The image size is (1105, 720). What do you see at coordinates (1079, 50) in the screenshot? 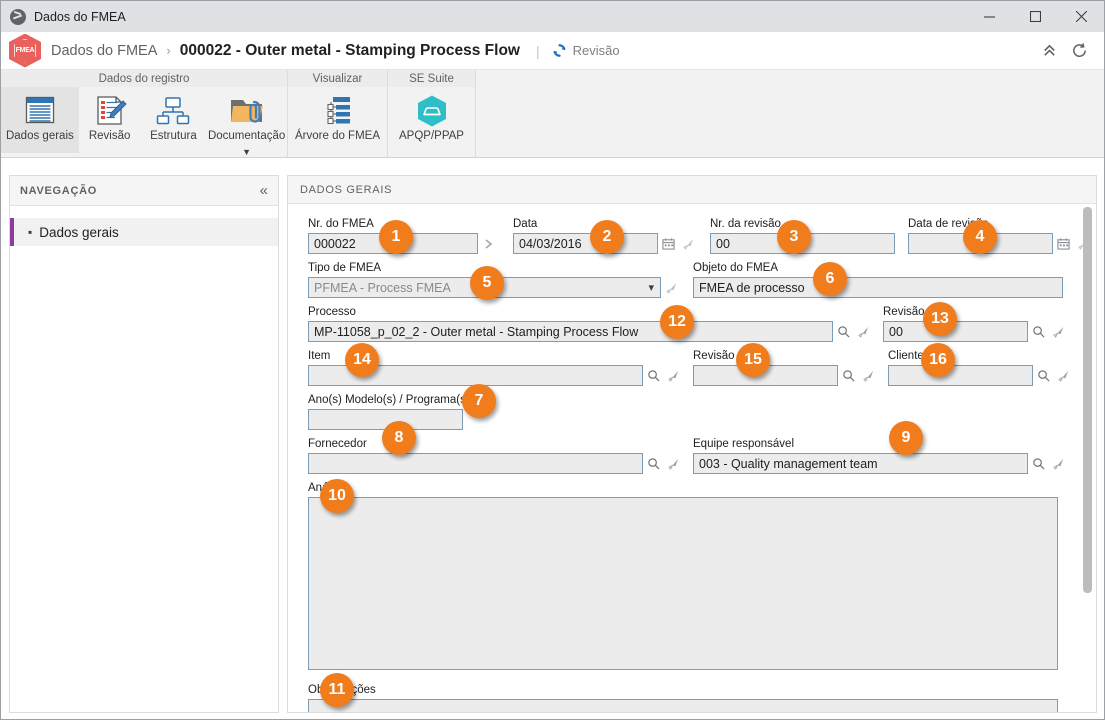
I see `reload-icon` at bounding box center [1079, 50].